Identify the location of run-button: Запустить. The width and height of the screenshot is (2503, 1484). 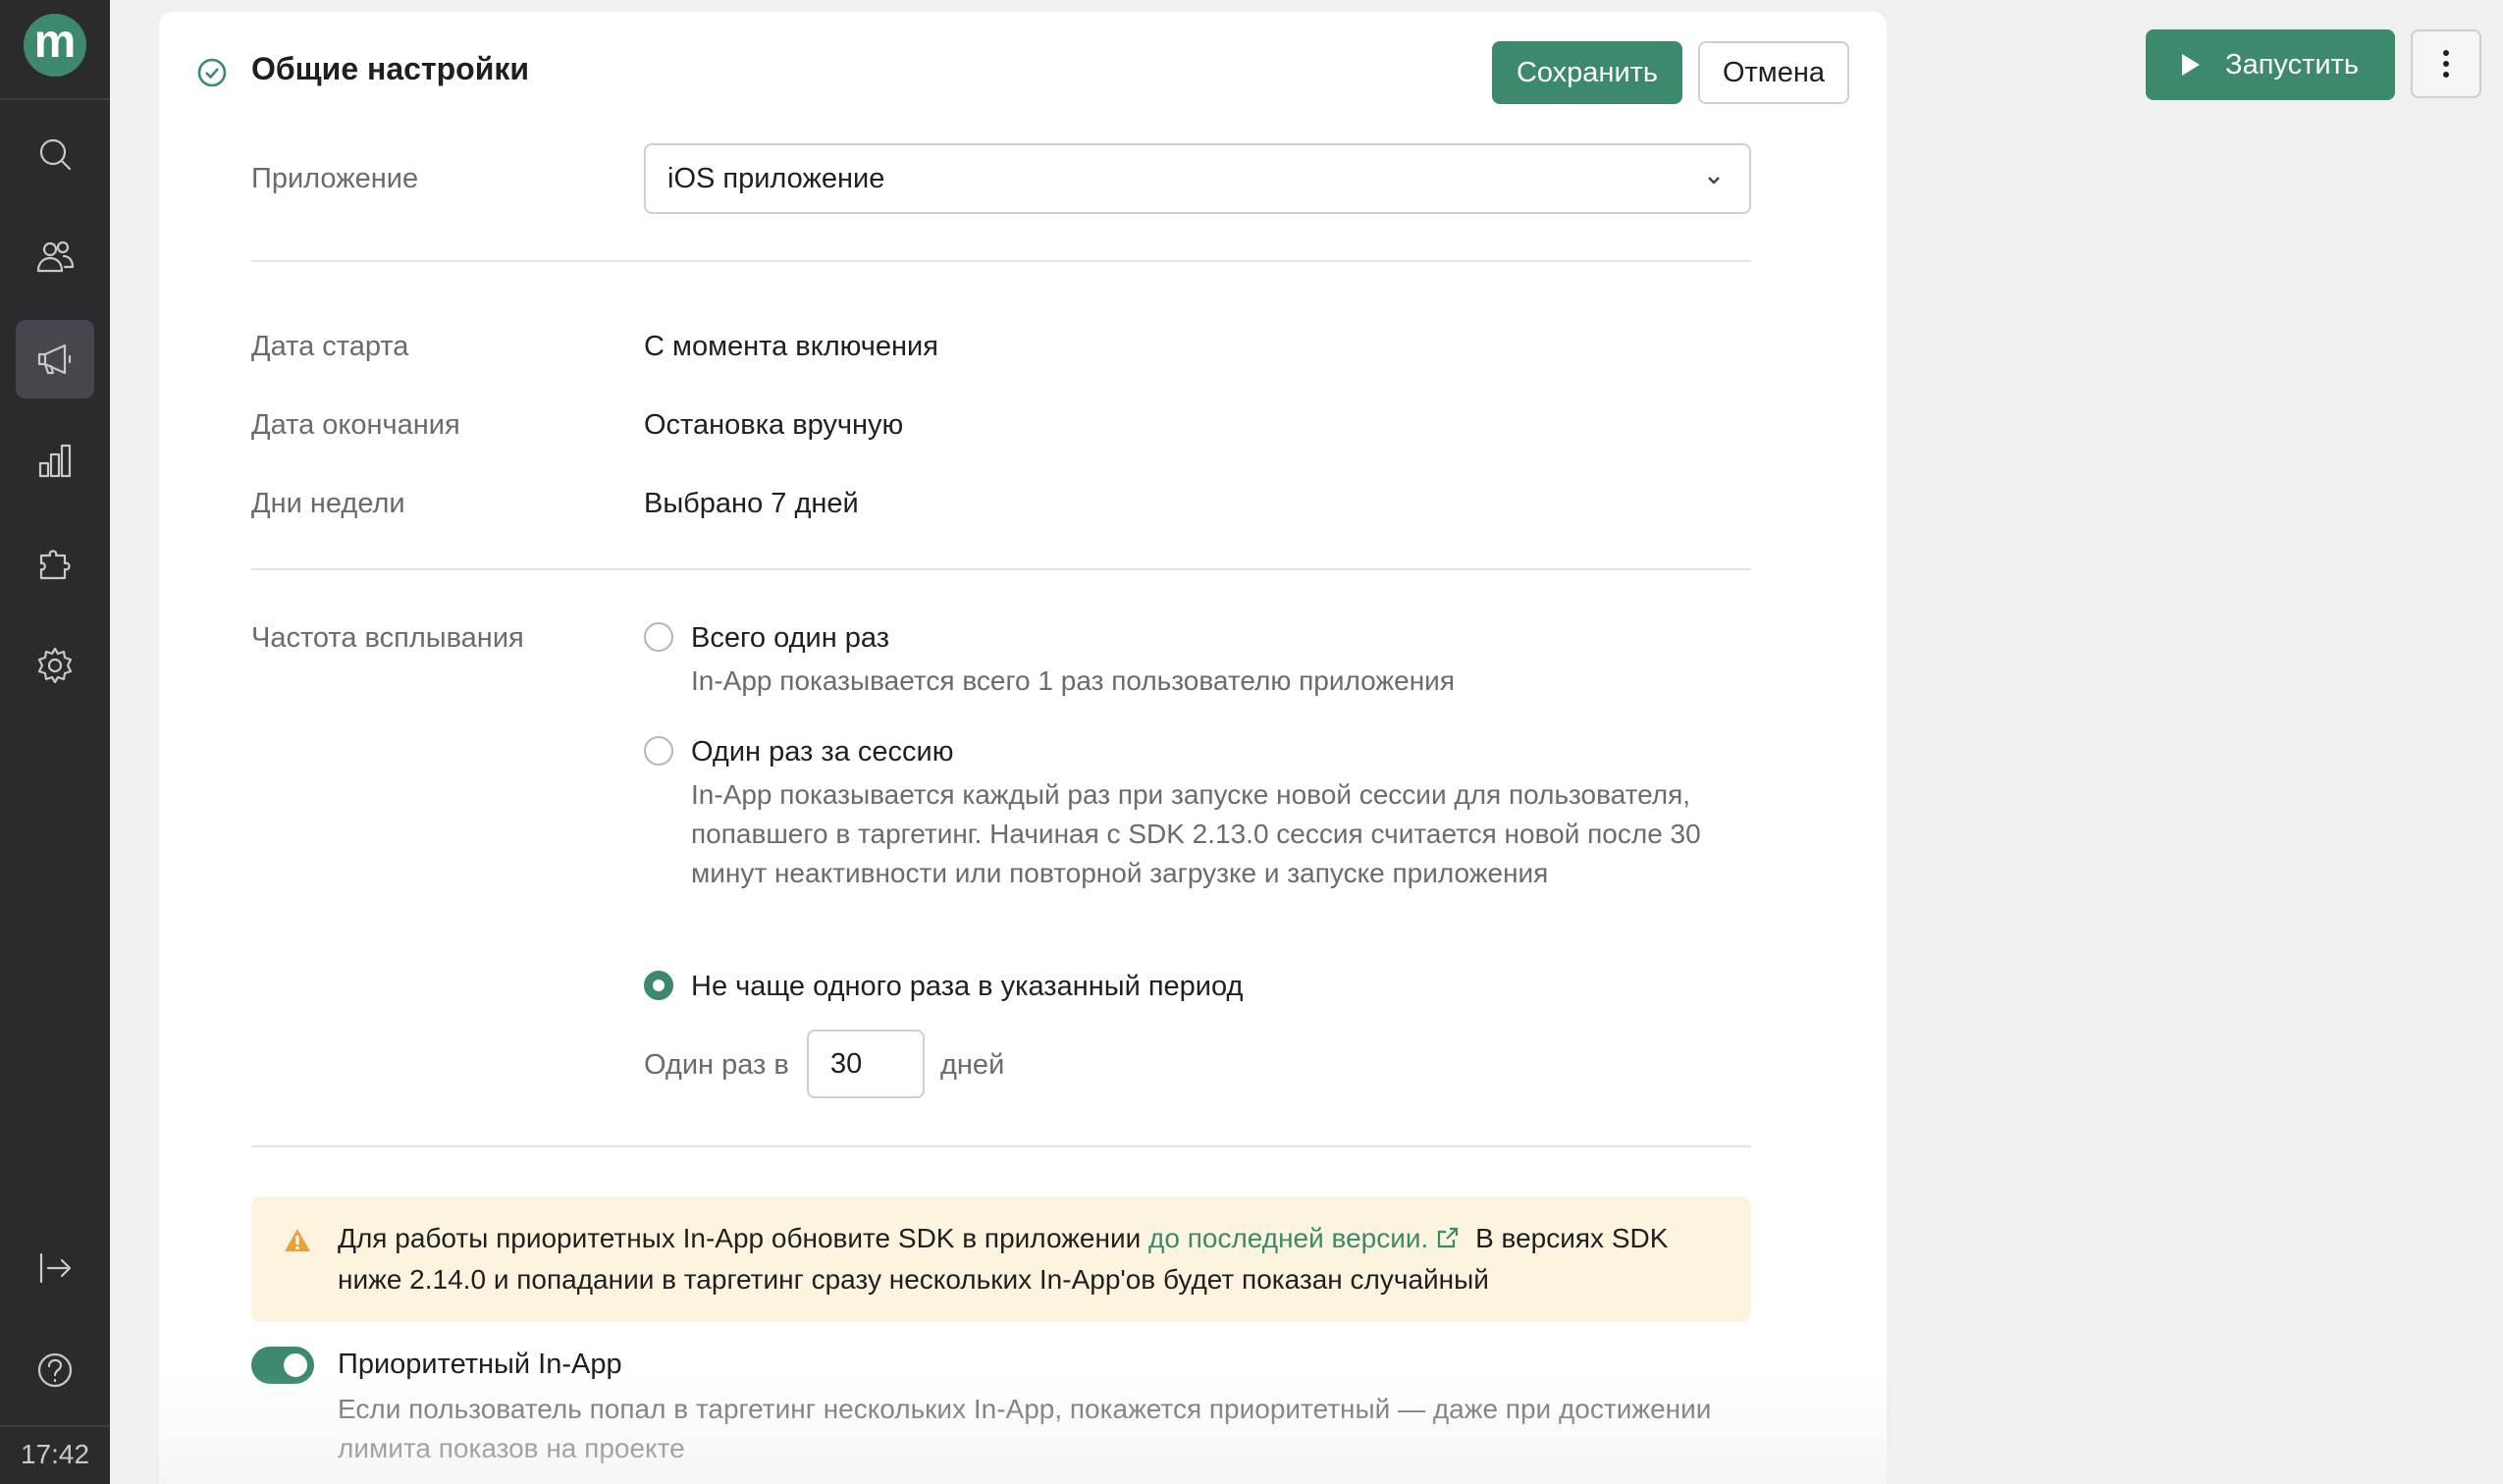
(2270, 64).